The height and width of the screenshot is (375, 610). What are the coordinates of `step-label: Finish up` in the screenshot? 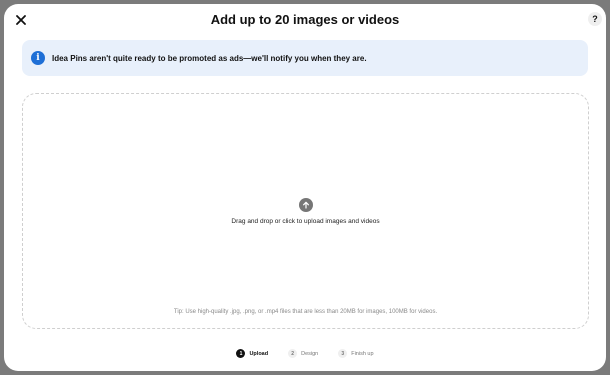 It's located at (362, 353).